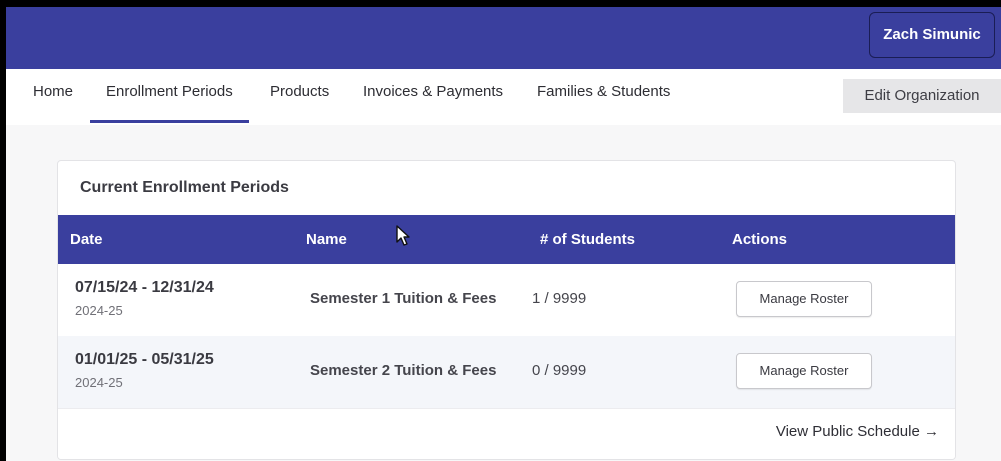  Describe the element at coordinates (299, 97) in the screenshot. I see `nav-products: Products` at that location.